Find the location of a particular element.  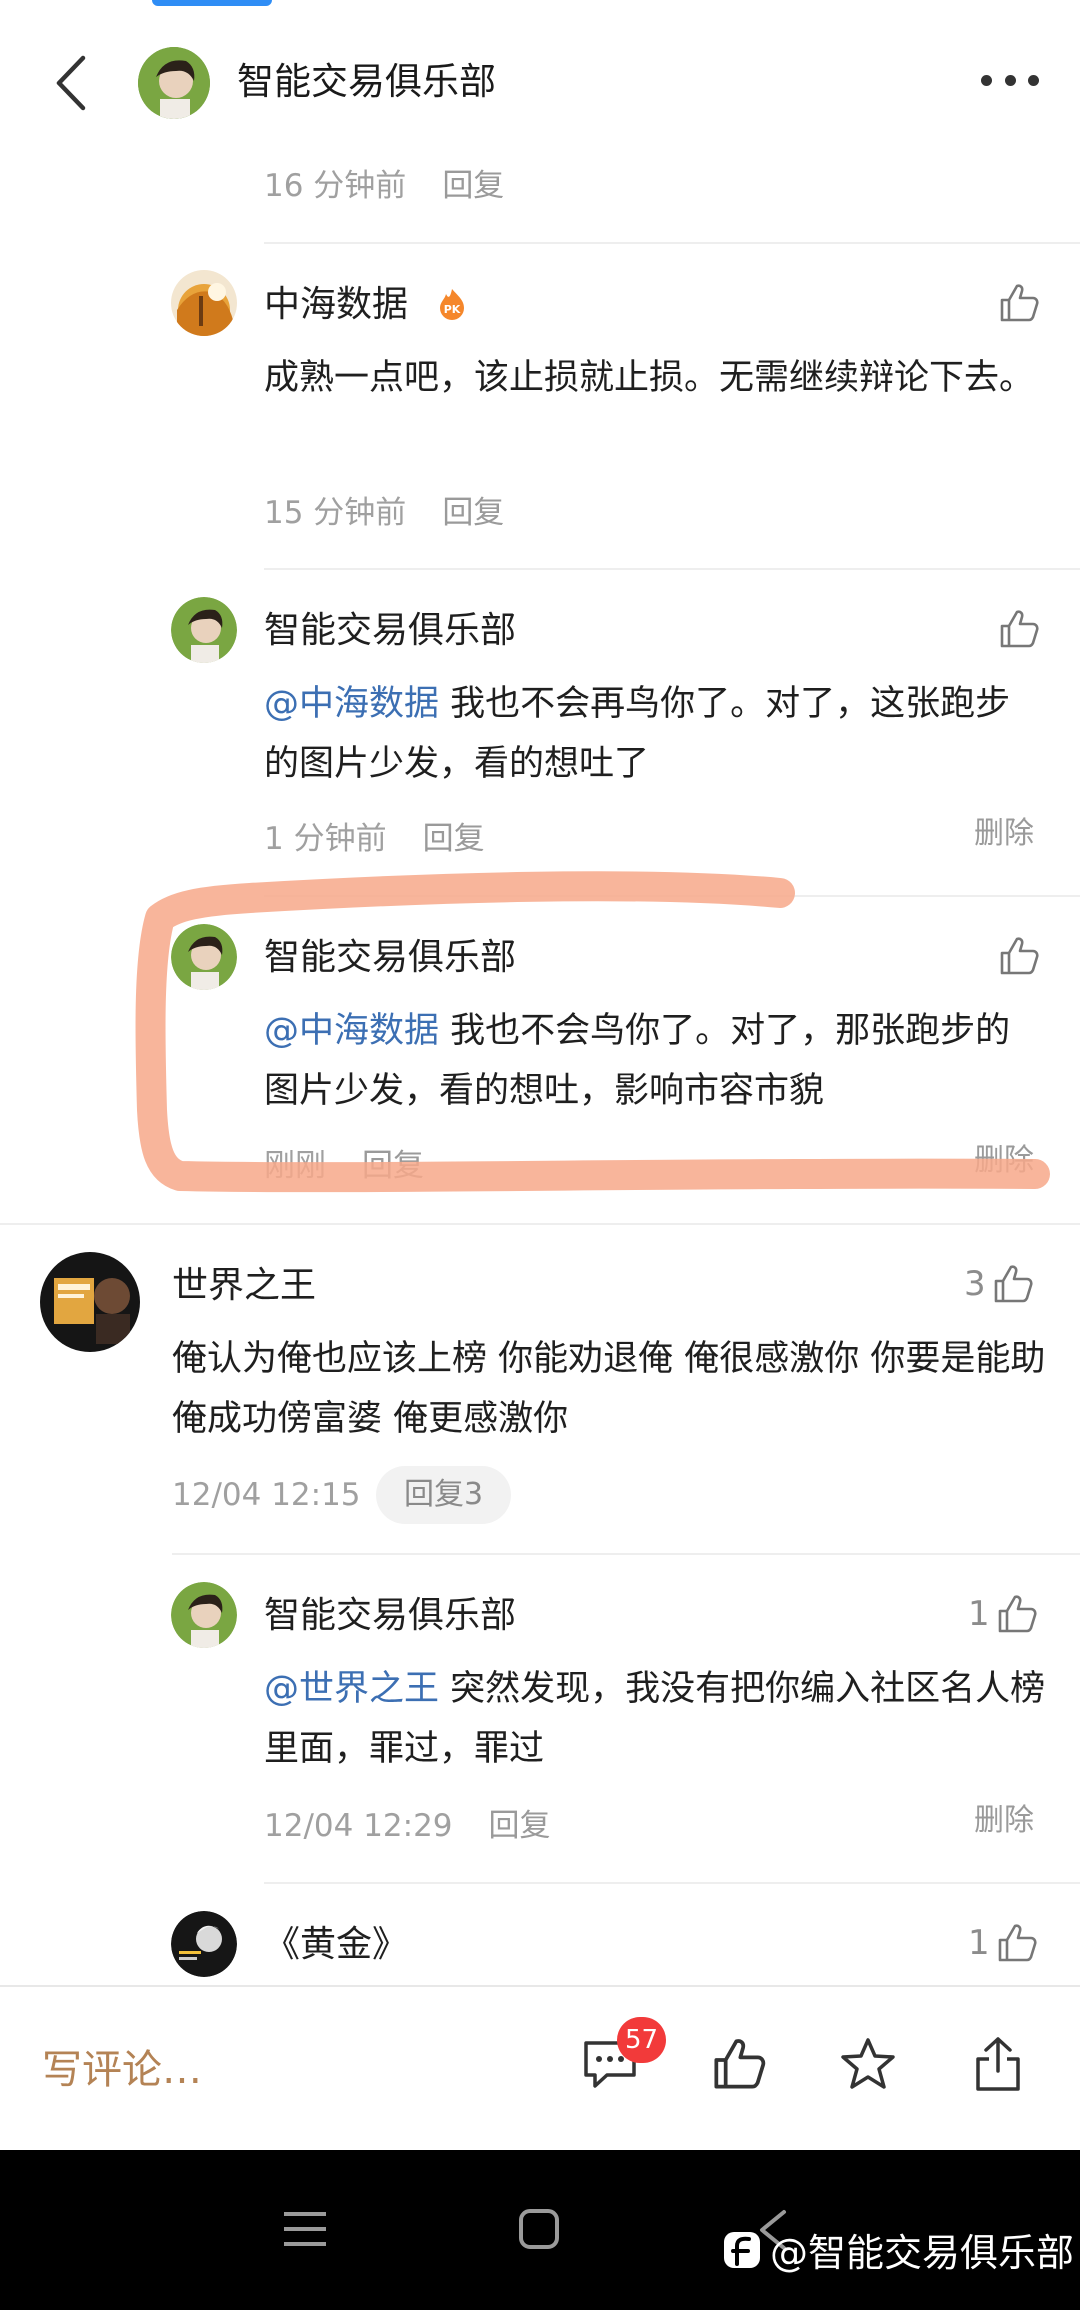

star-icon is located at coordinates (868, 2063).